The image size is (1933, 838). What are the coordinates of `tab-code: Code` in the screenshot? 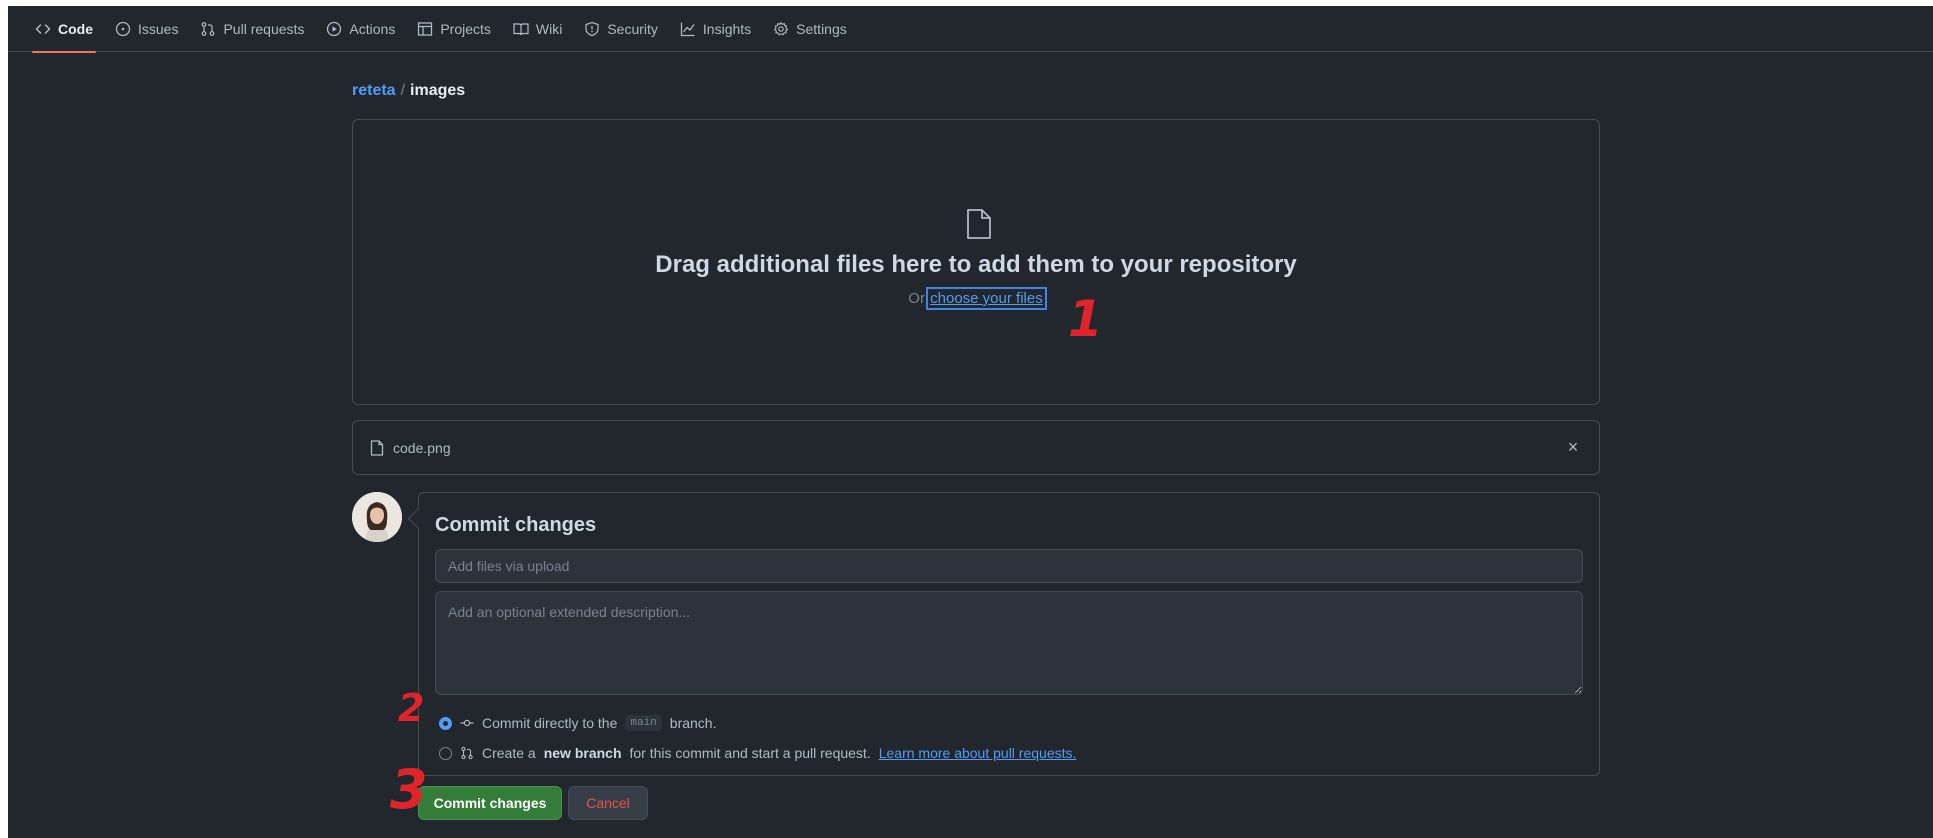 It's located at (64, 29).